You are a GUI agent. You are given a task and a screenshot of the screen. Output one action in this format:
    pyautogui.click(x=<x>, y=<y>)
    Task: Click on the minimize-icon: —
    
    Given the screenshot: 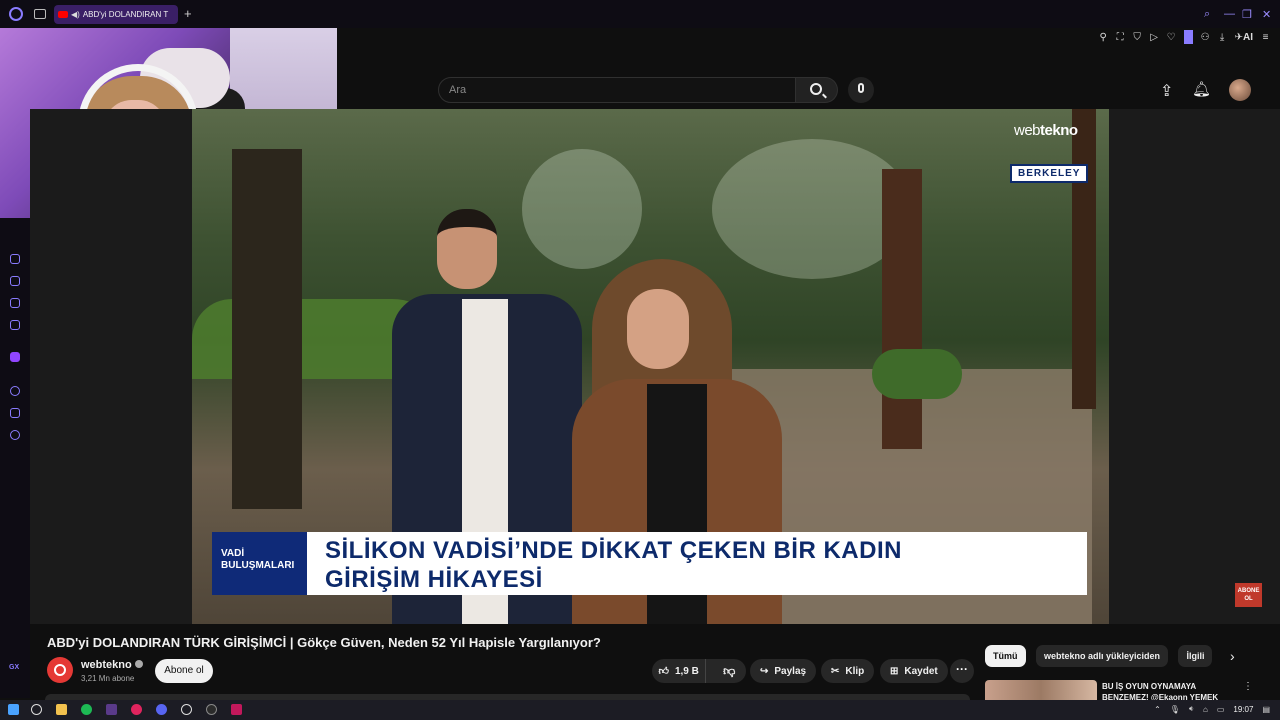 What is the action you would take?
    pyautogui.click(x=1229, y=14)
    